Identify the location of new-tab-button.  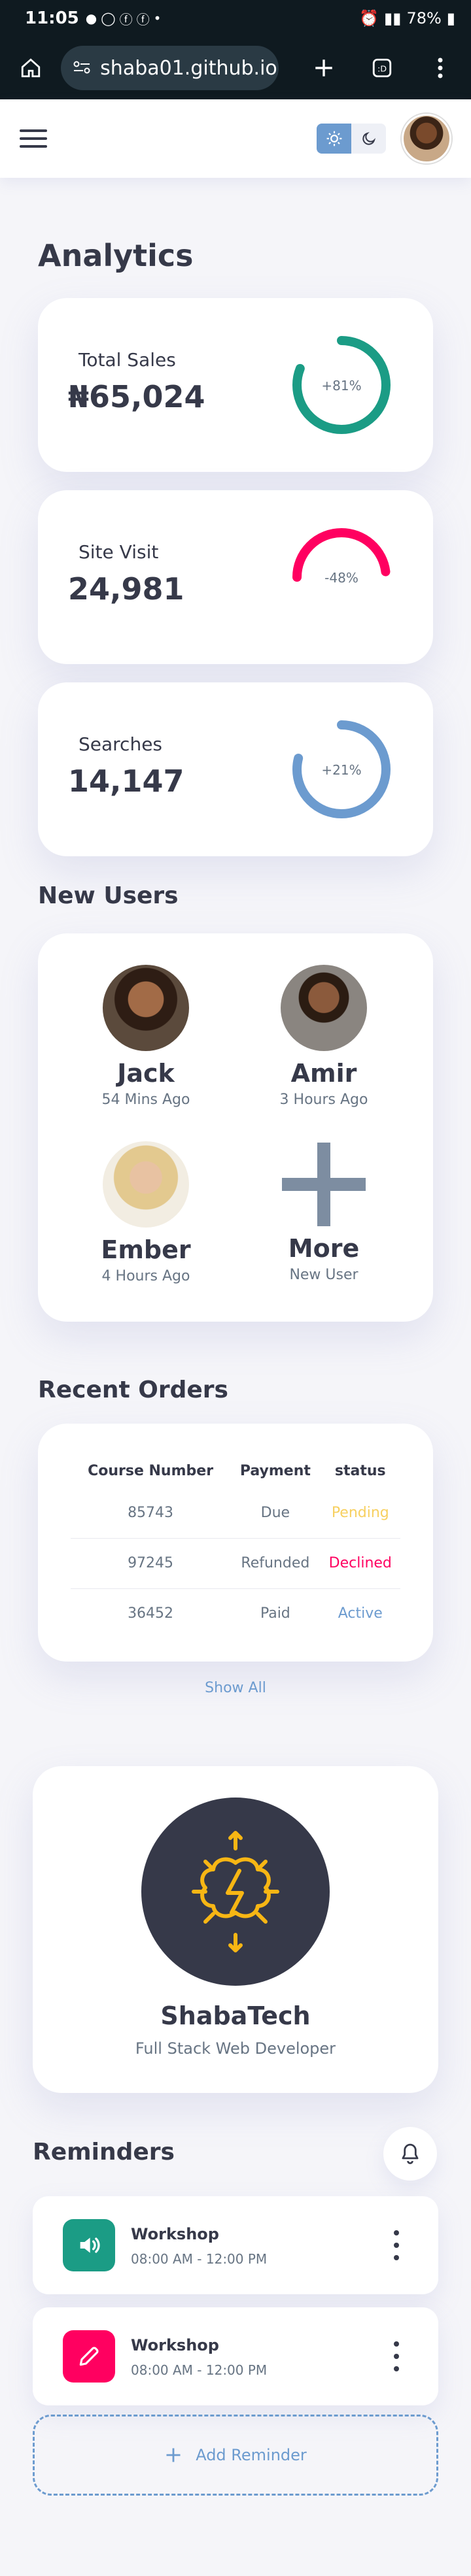
(324, 68).